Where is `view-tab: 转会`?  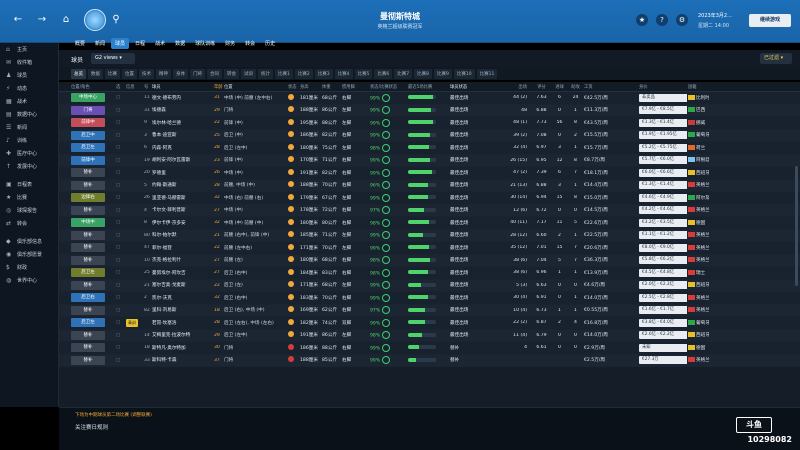 view-tab: 转会 is located at coordinates (231, 73).